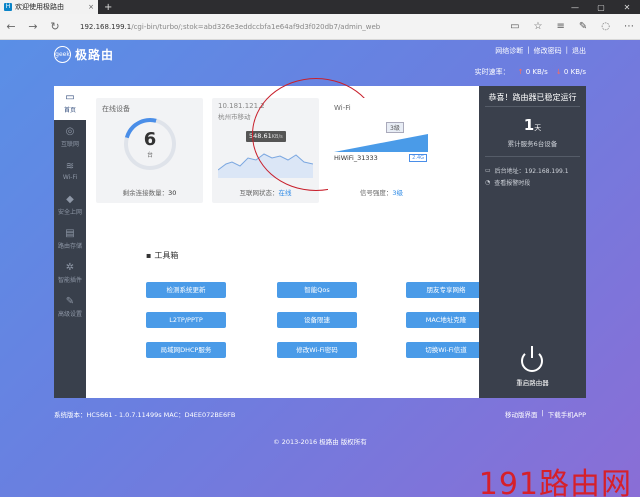 The image size is (640, 497). Describe the element at coordinates (317, 290) in the screenshot. I see `smart-qos-button: 智能Qos` at that location.